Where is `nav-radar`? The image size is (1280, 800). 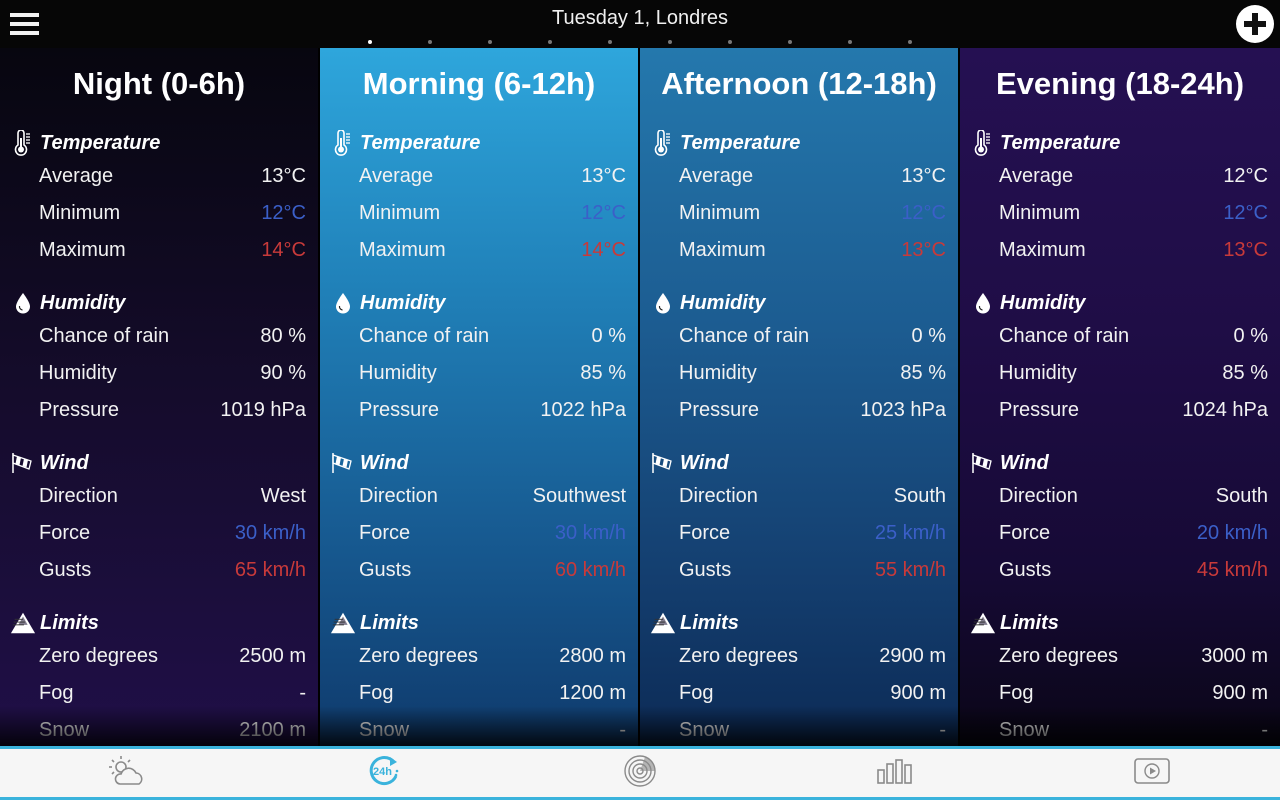
nav-radar is located at coordinates (640, 773).